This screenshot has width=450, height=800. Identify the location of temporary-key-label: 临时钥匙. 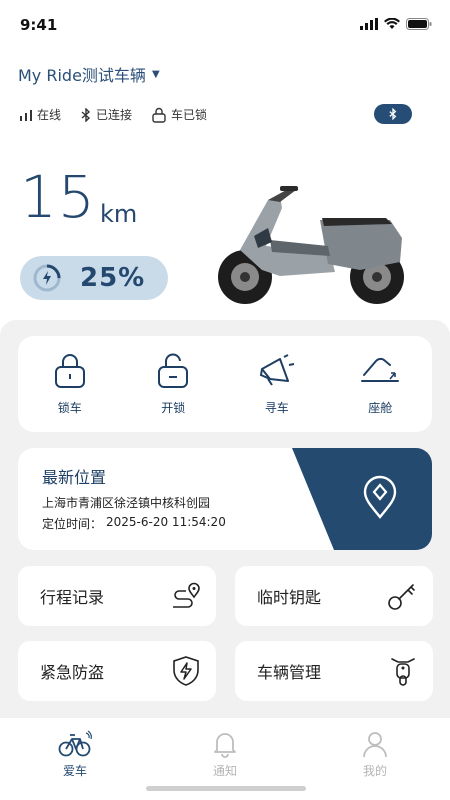
(289, 597).